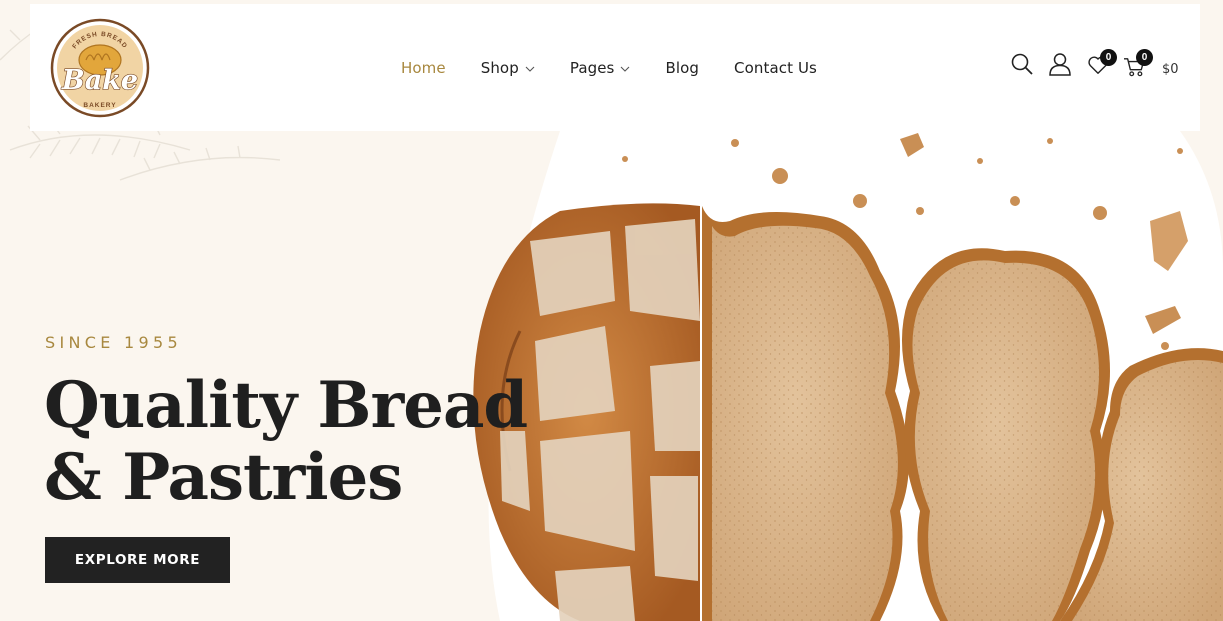 This screenshot has height=621, width=1223. I want to click on user-icon, so click(1060, 64).